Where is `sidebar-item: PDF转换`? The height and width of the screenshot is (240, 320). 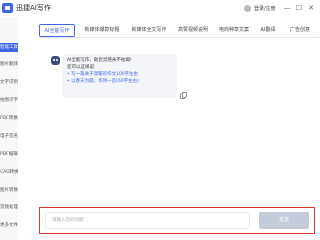
sidebar-item: PDF转换 is located at coordinates (9, 118).